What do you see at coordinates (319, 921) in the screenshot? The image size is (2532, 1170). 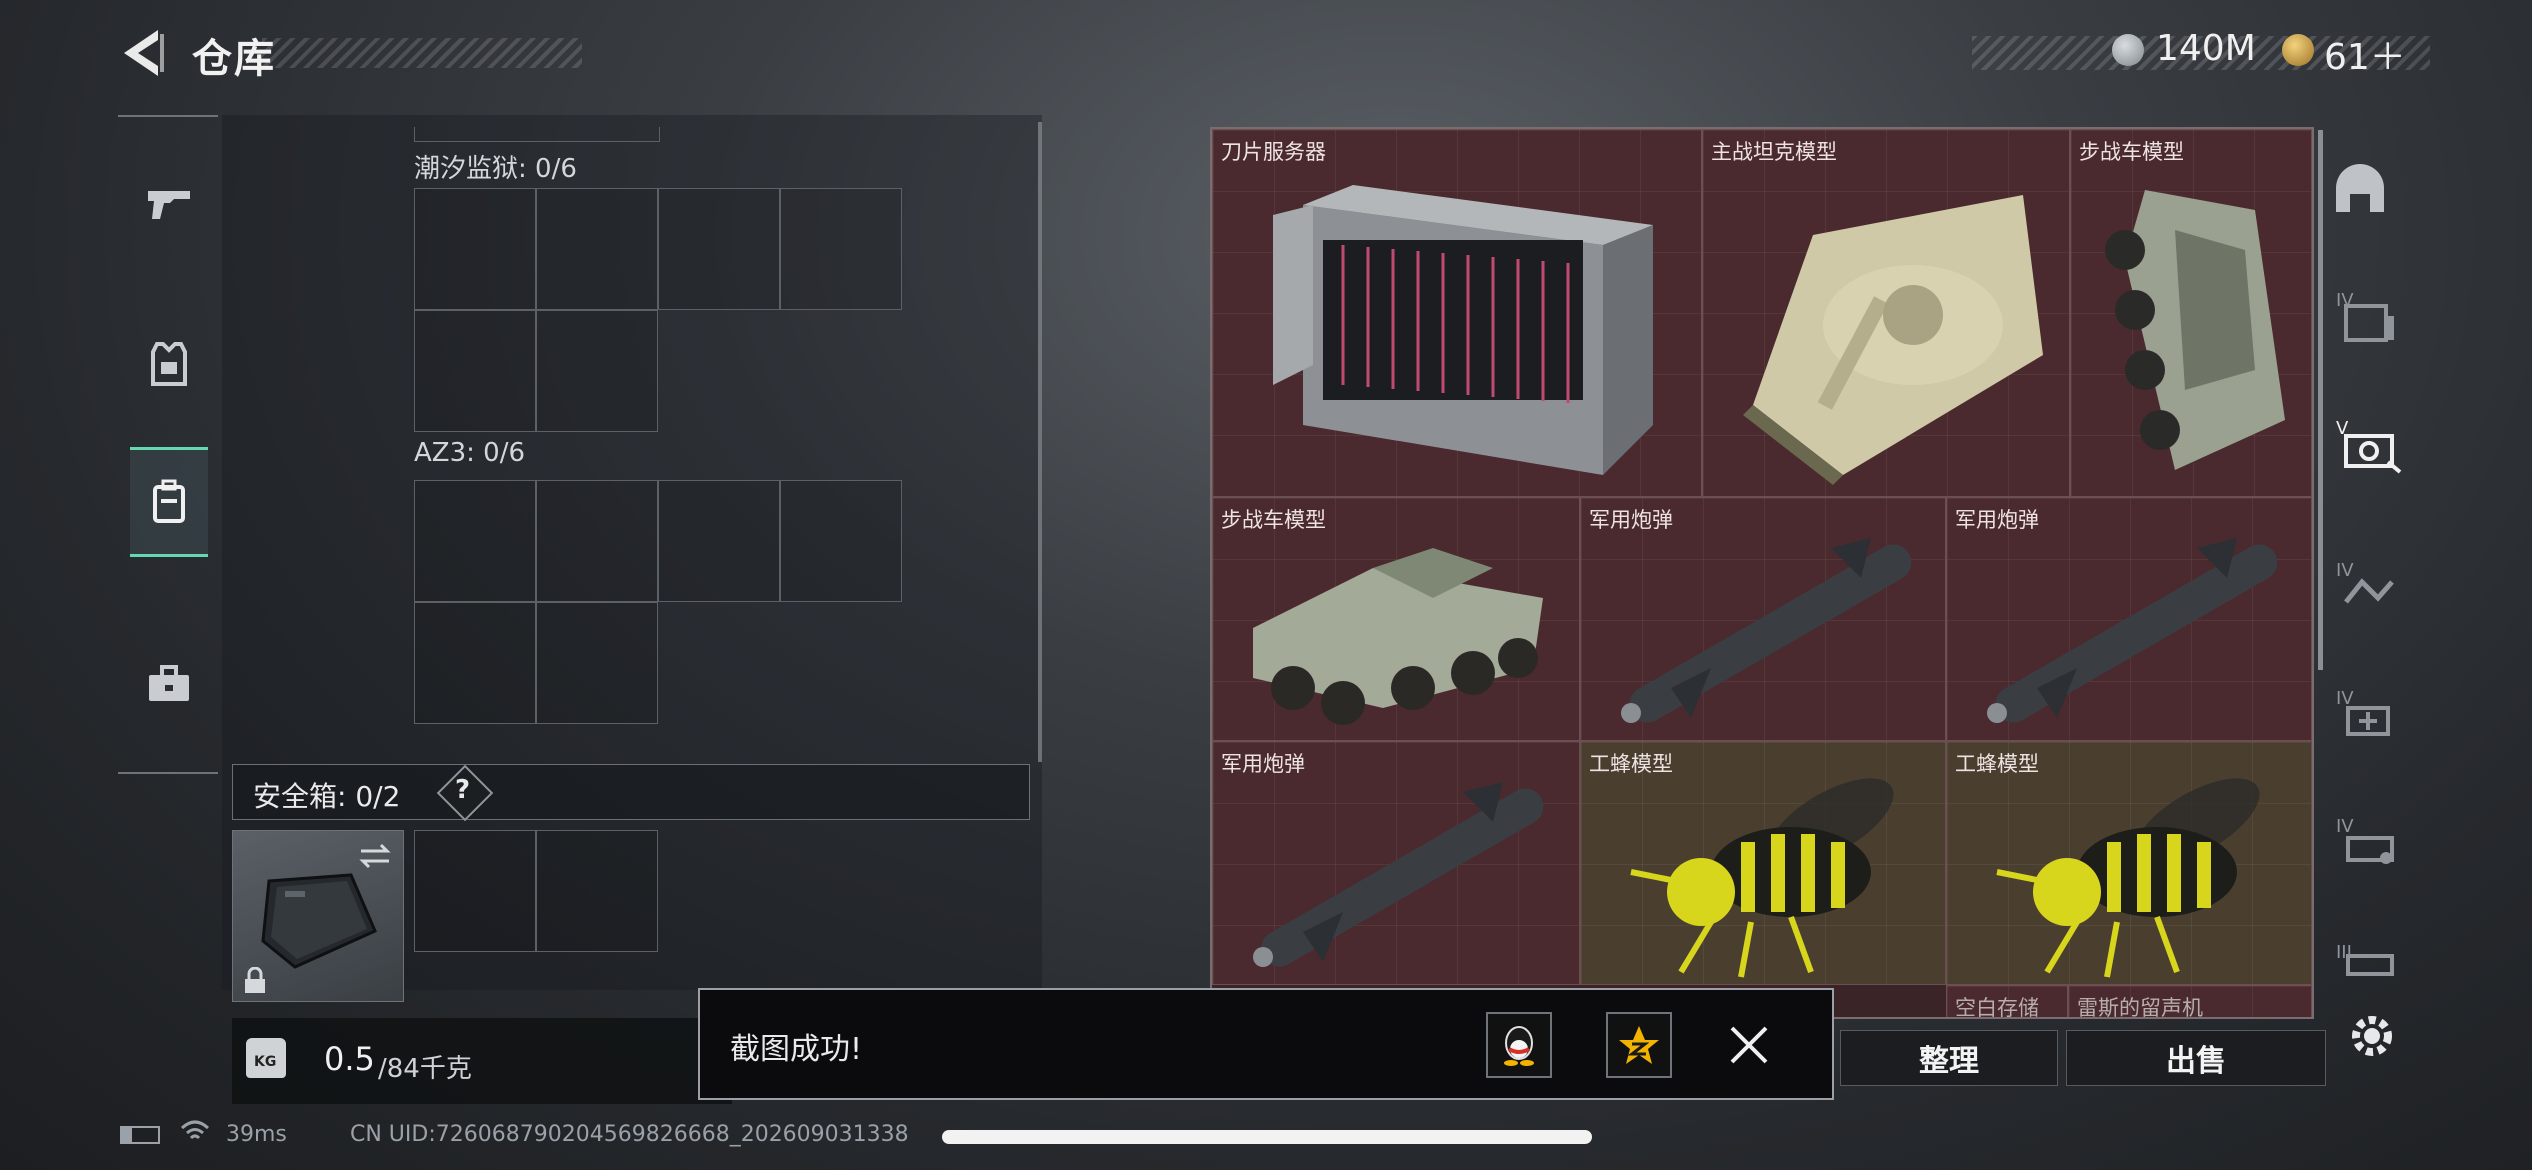 I see `safe-case-icon` at bounding box center [319, 921].